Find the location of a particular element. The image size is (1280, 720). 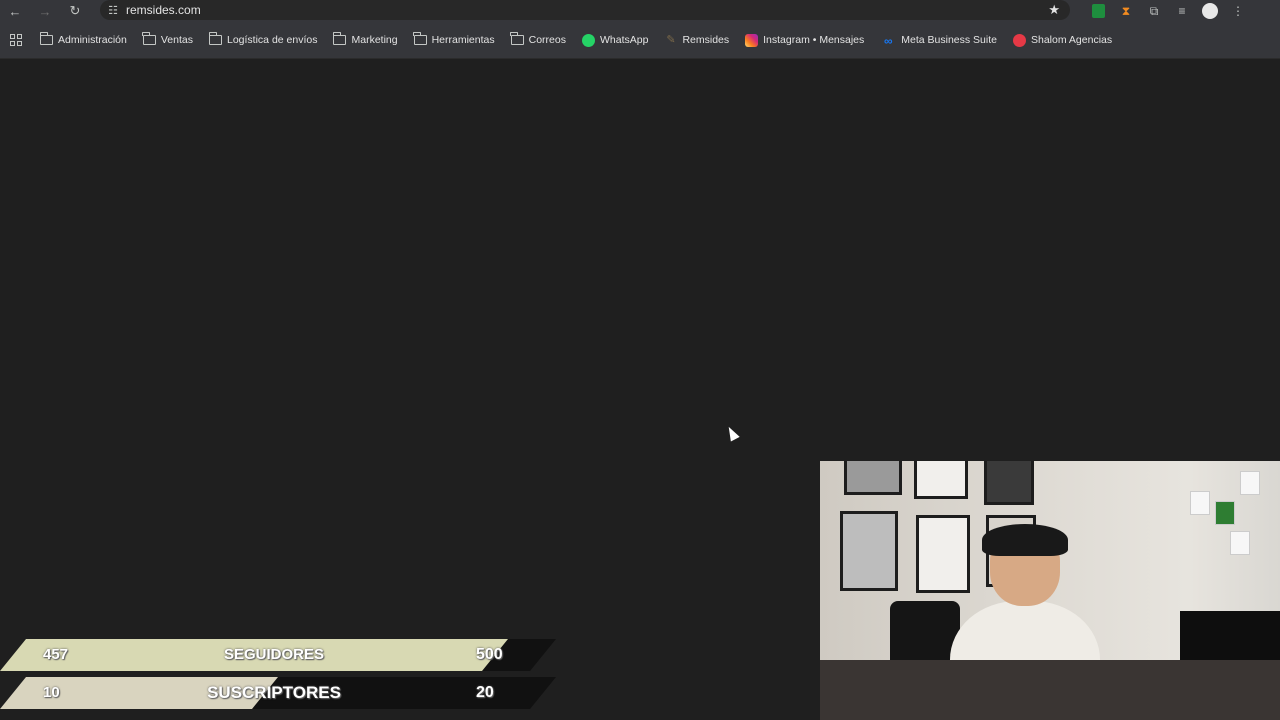

webcam-overlay is located at coordinates (1050, 590).